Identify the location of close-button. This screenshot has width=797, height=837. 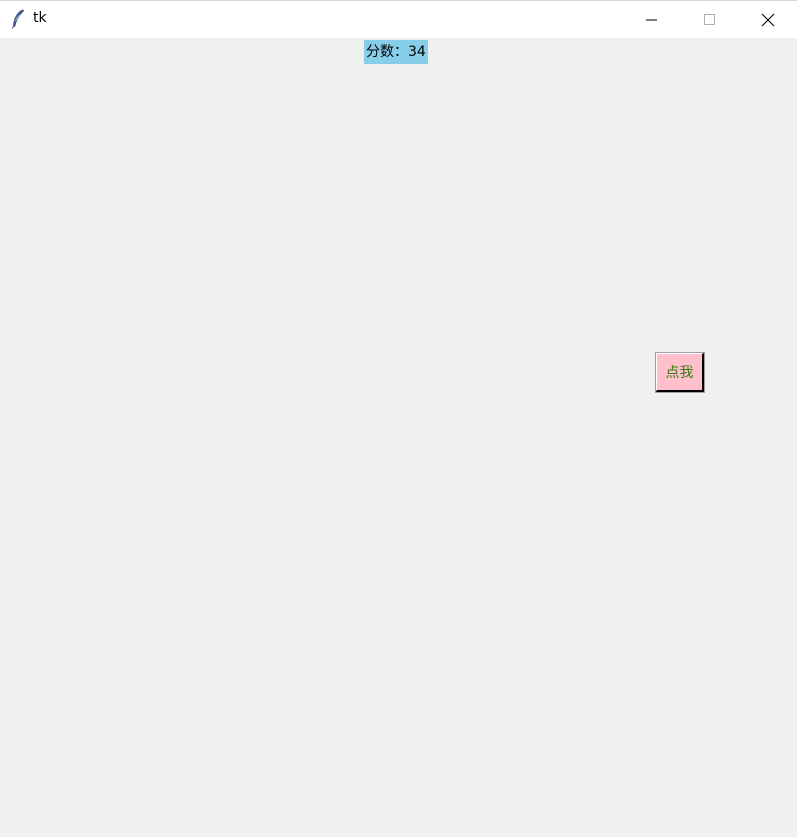
(768, 19).